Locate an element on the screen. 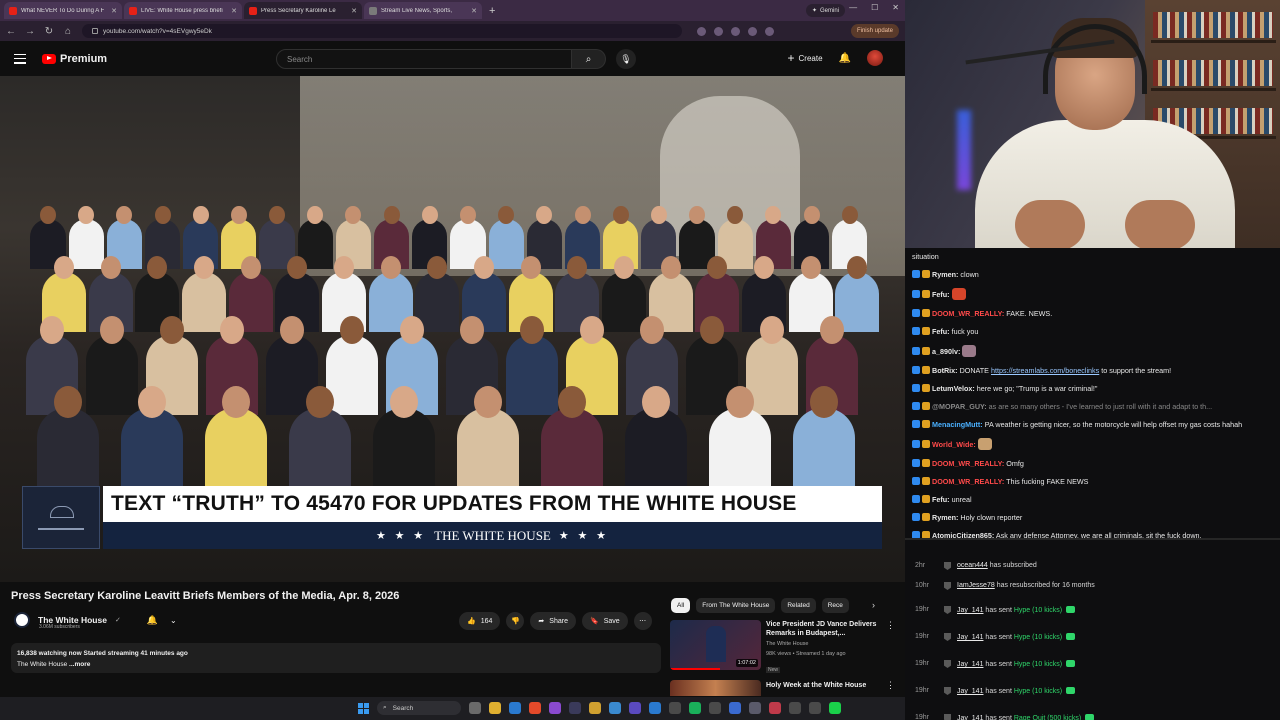 This screenshot has width=1280, height=720. create-button: + Create is located at coordinates (805, 58).